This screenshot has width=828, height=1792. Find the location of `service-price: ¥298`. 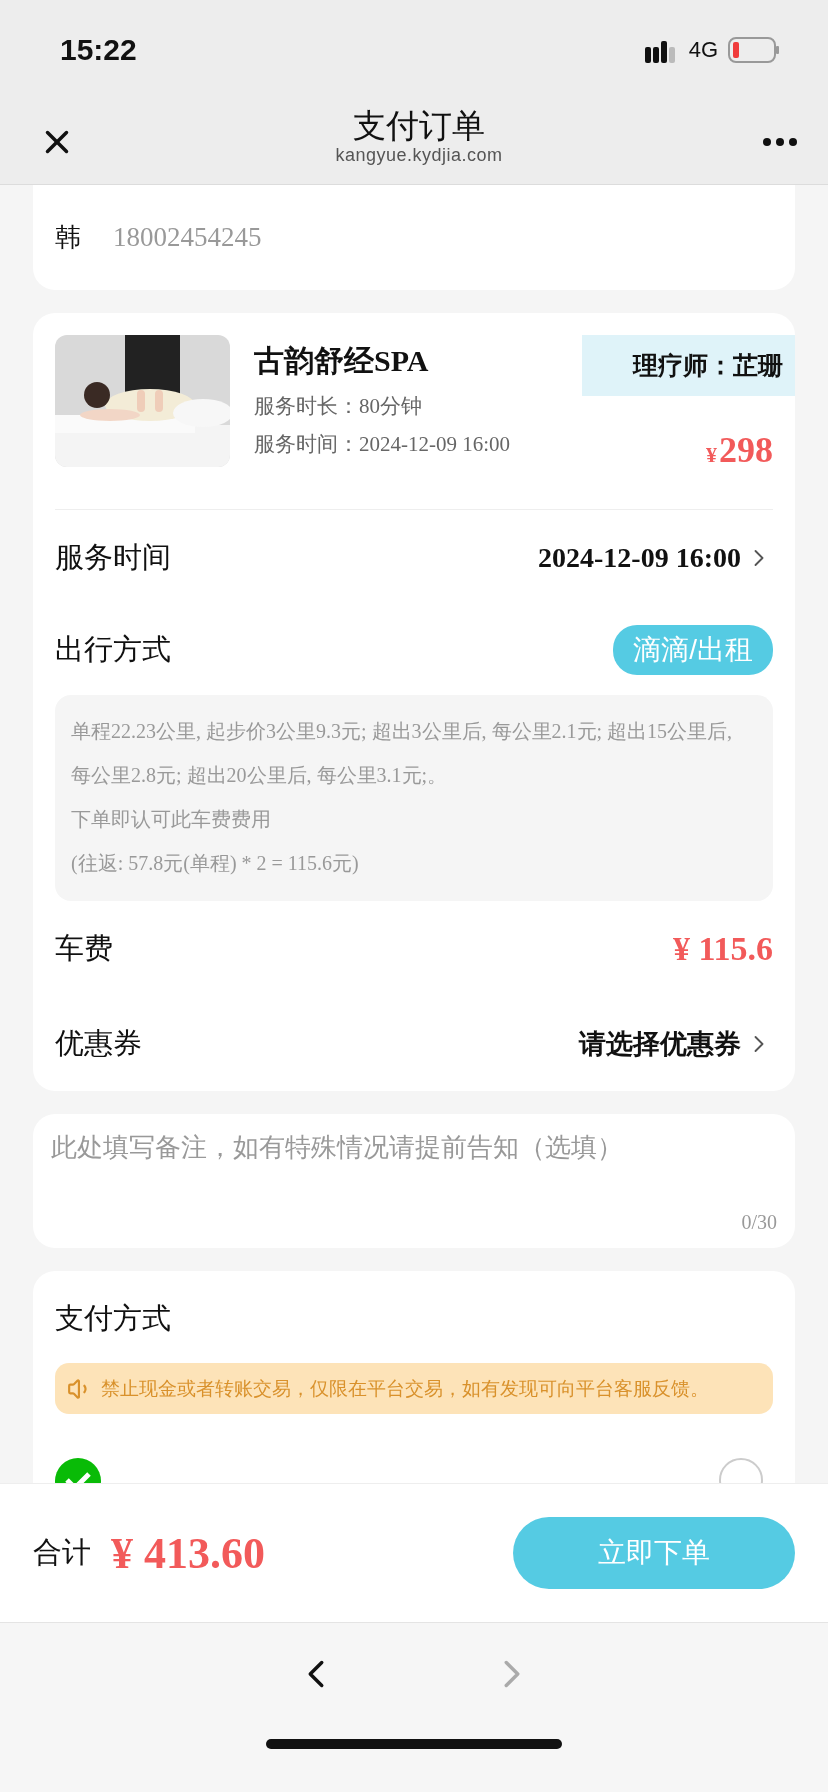

service-price: ¥298 is located at coordinates (739, 450).